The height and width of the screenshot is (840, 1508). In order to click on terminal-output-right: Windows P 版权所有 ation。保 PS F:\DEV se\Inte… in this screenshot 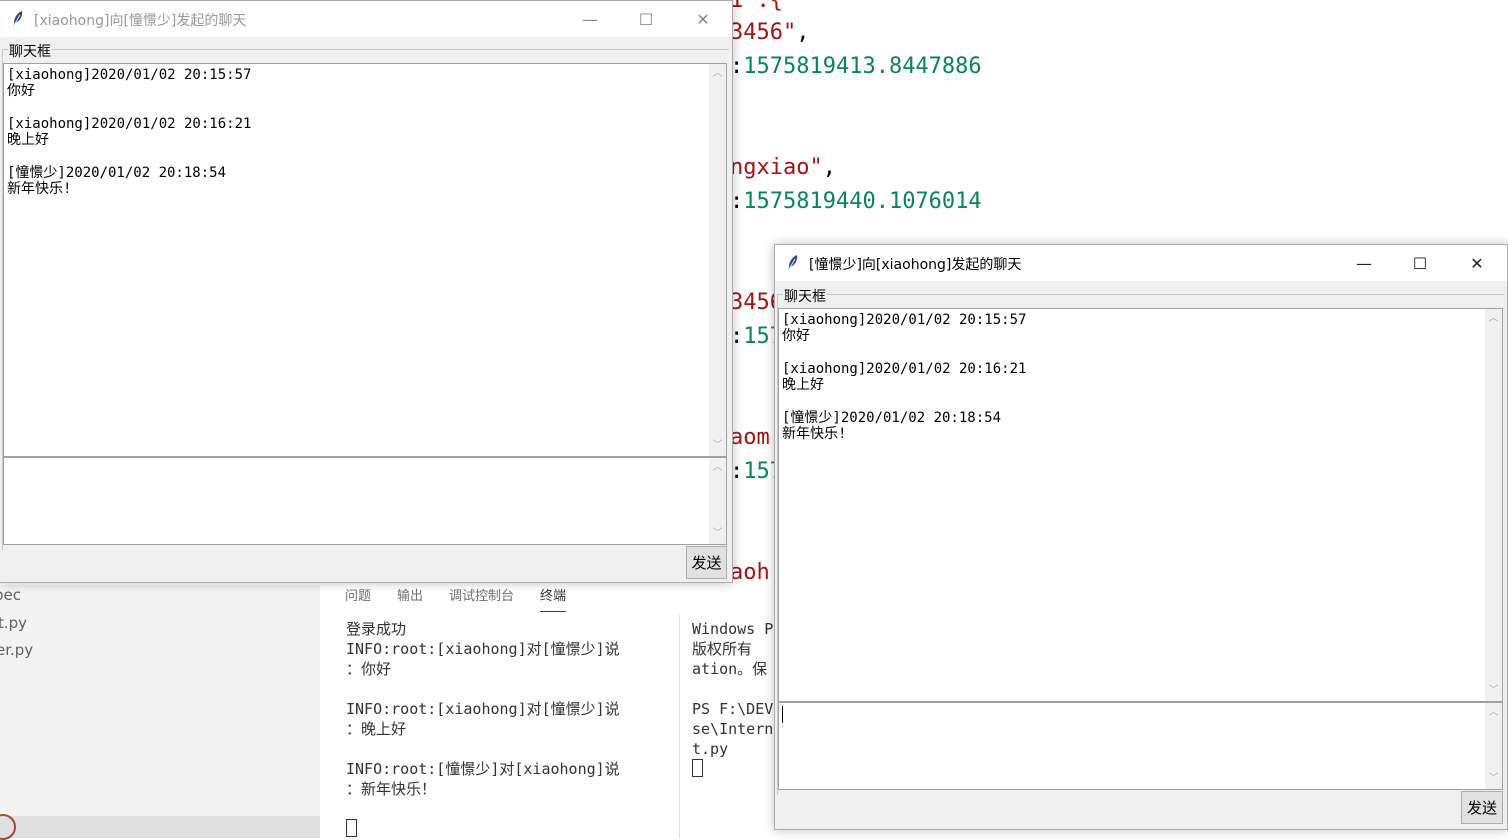, I will do `click(732, 689)`.